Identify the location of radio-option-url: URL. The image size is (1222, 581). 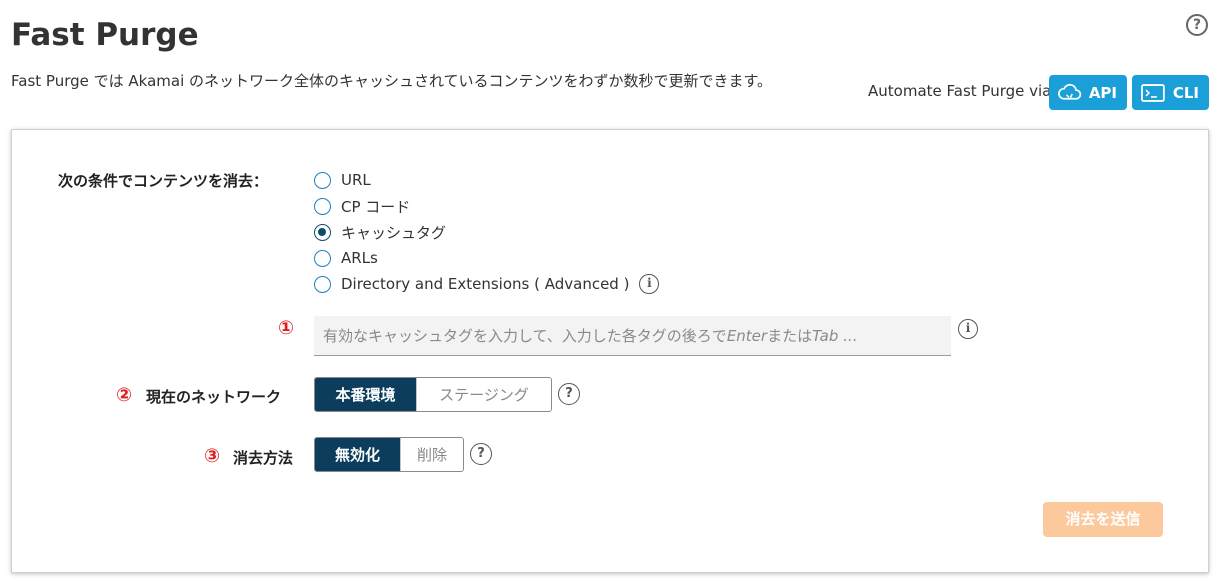
(342, 180).